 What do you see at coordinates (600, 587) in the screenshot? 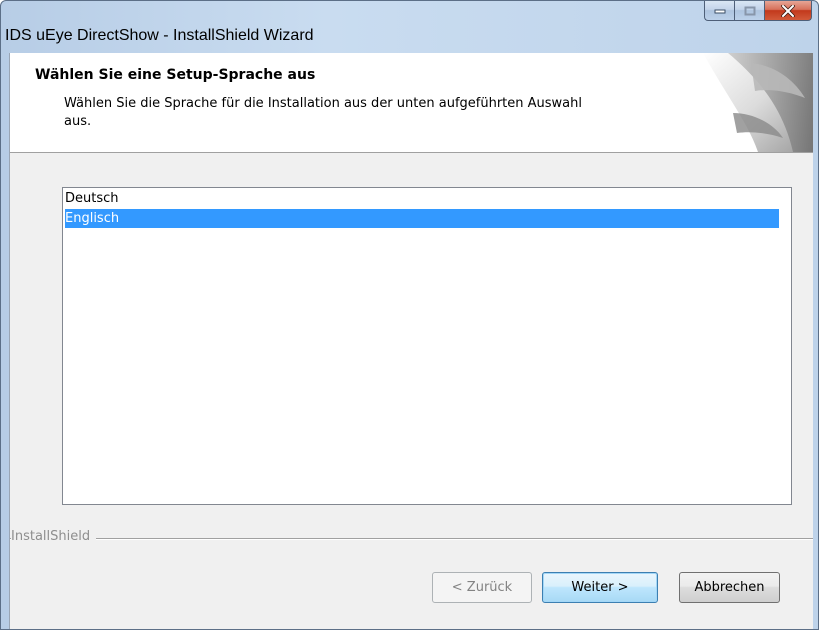
I see `next-button: Weiter >` at bounding box center [600, 587].